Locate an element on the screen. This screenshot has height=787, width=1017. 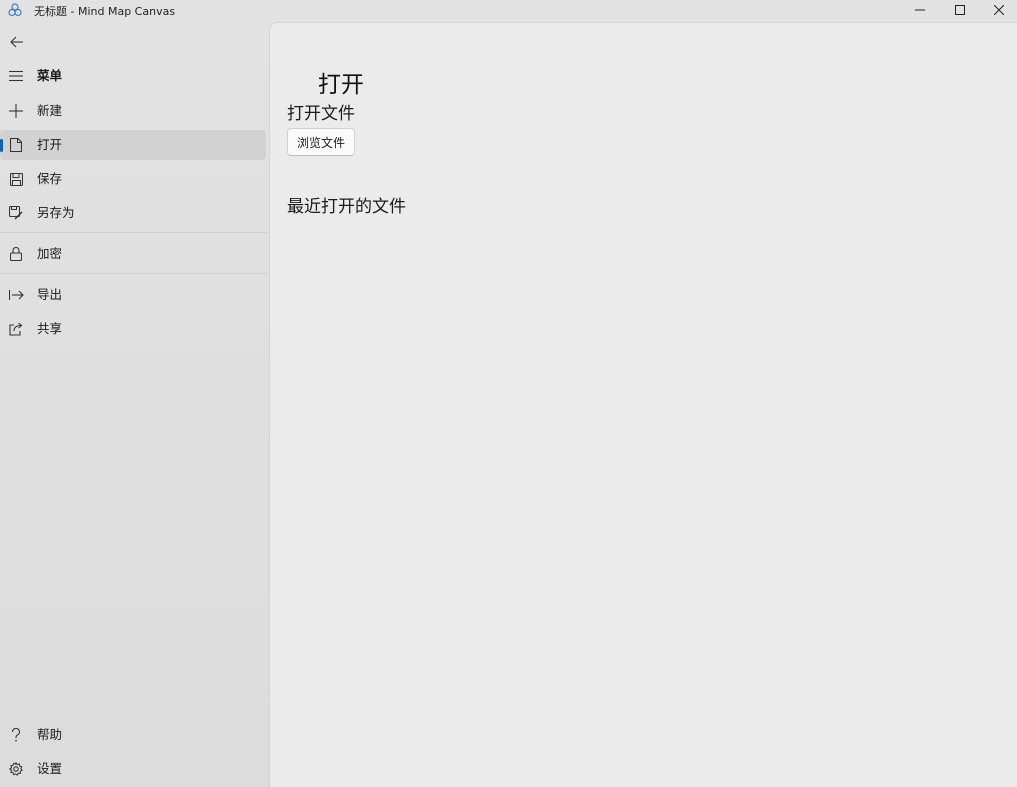
sidebar-item-label: 加密 is located at coordinates (50, 253).